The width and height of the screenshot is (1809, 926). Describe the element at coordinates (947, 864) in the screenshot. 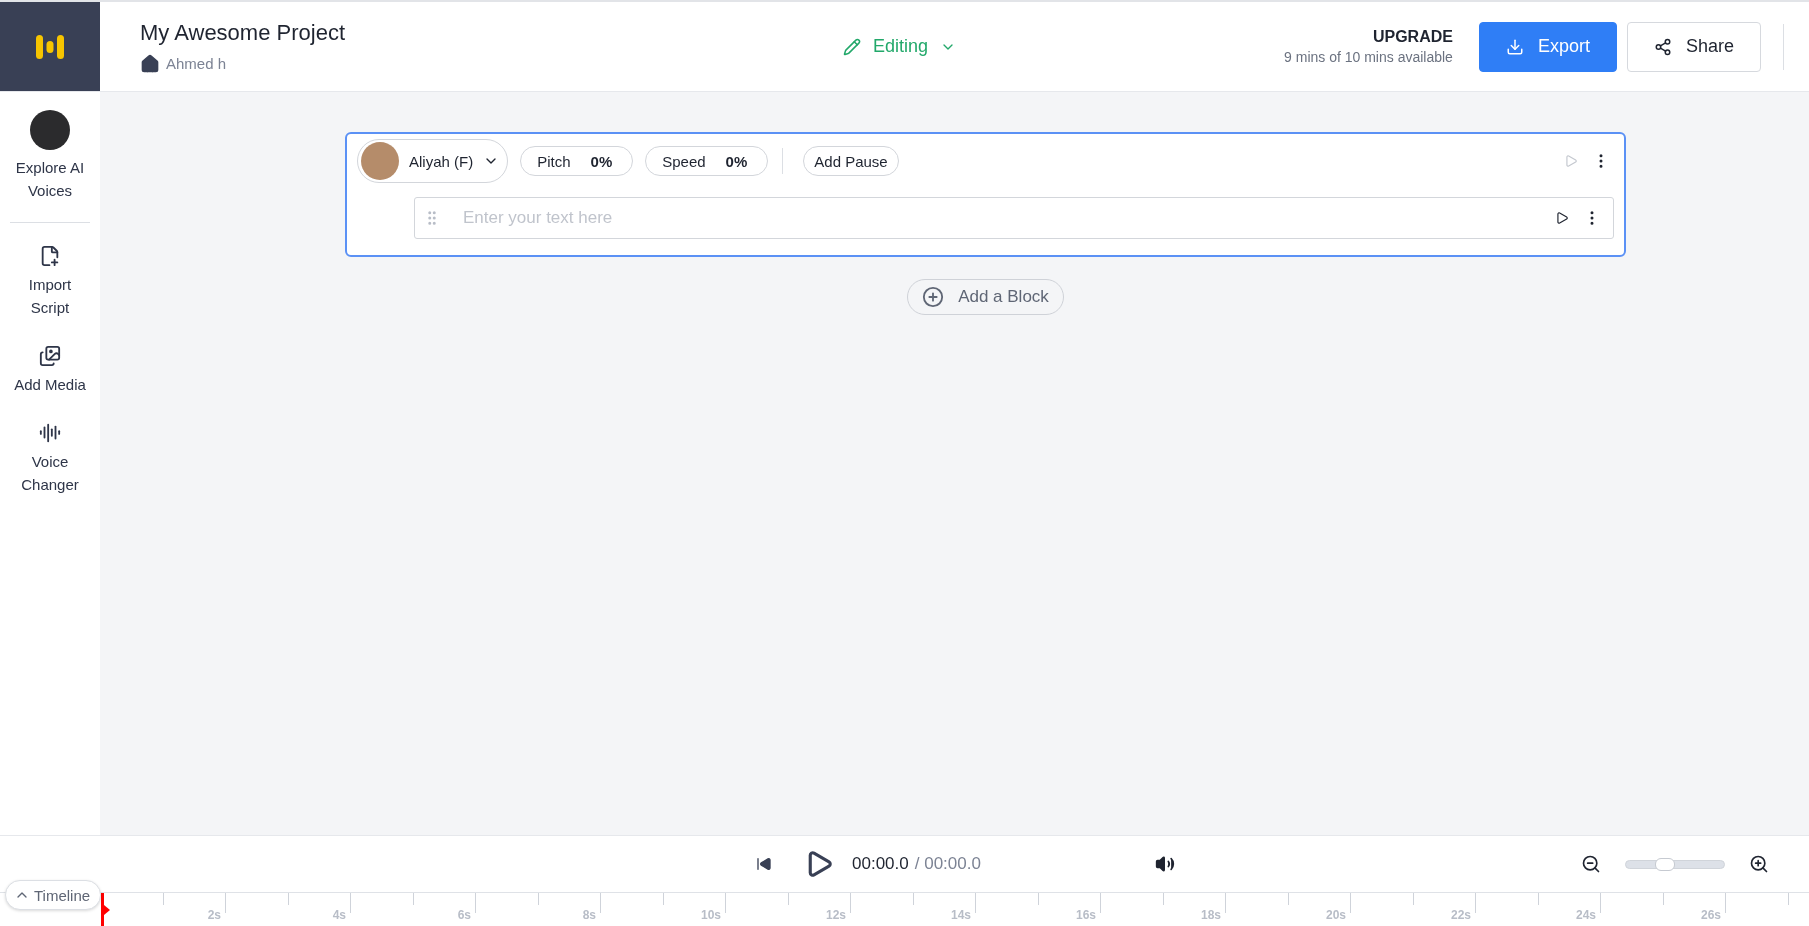

I see `total-time: / 00:00.0` at that location.